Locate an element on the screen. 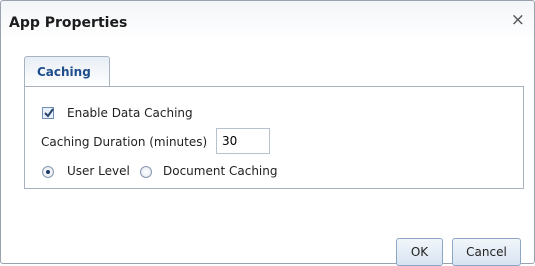 This screenshot has width=535, height=266. user-level-label: User Level is located at coordinates (98, 171).